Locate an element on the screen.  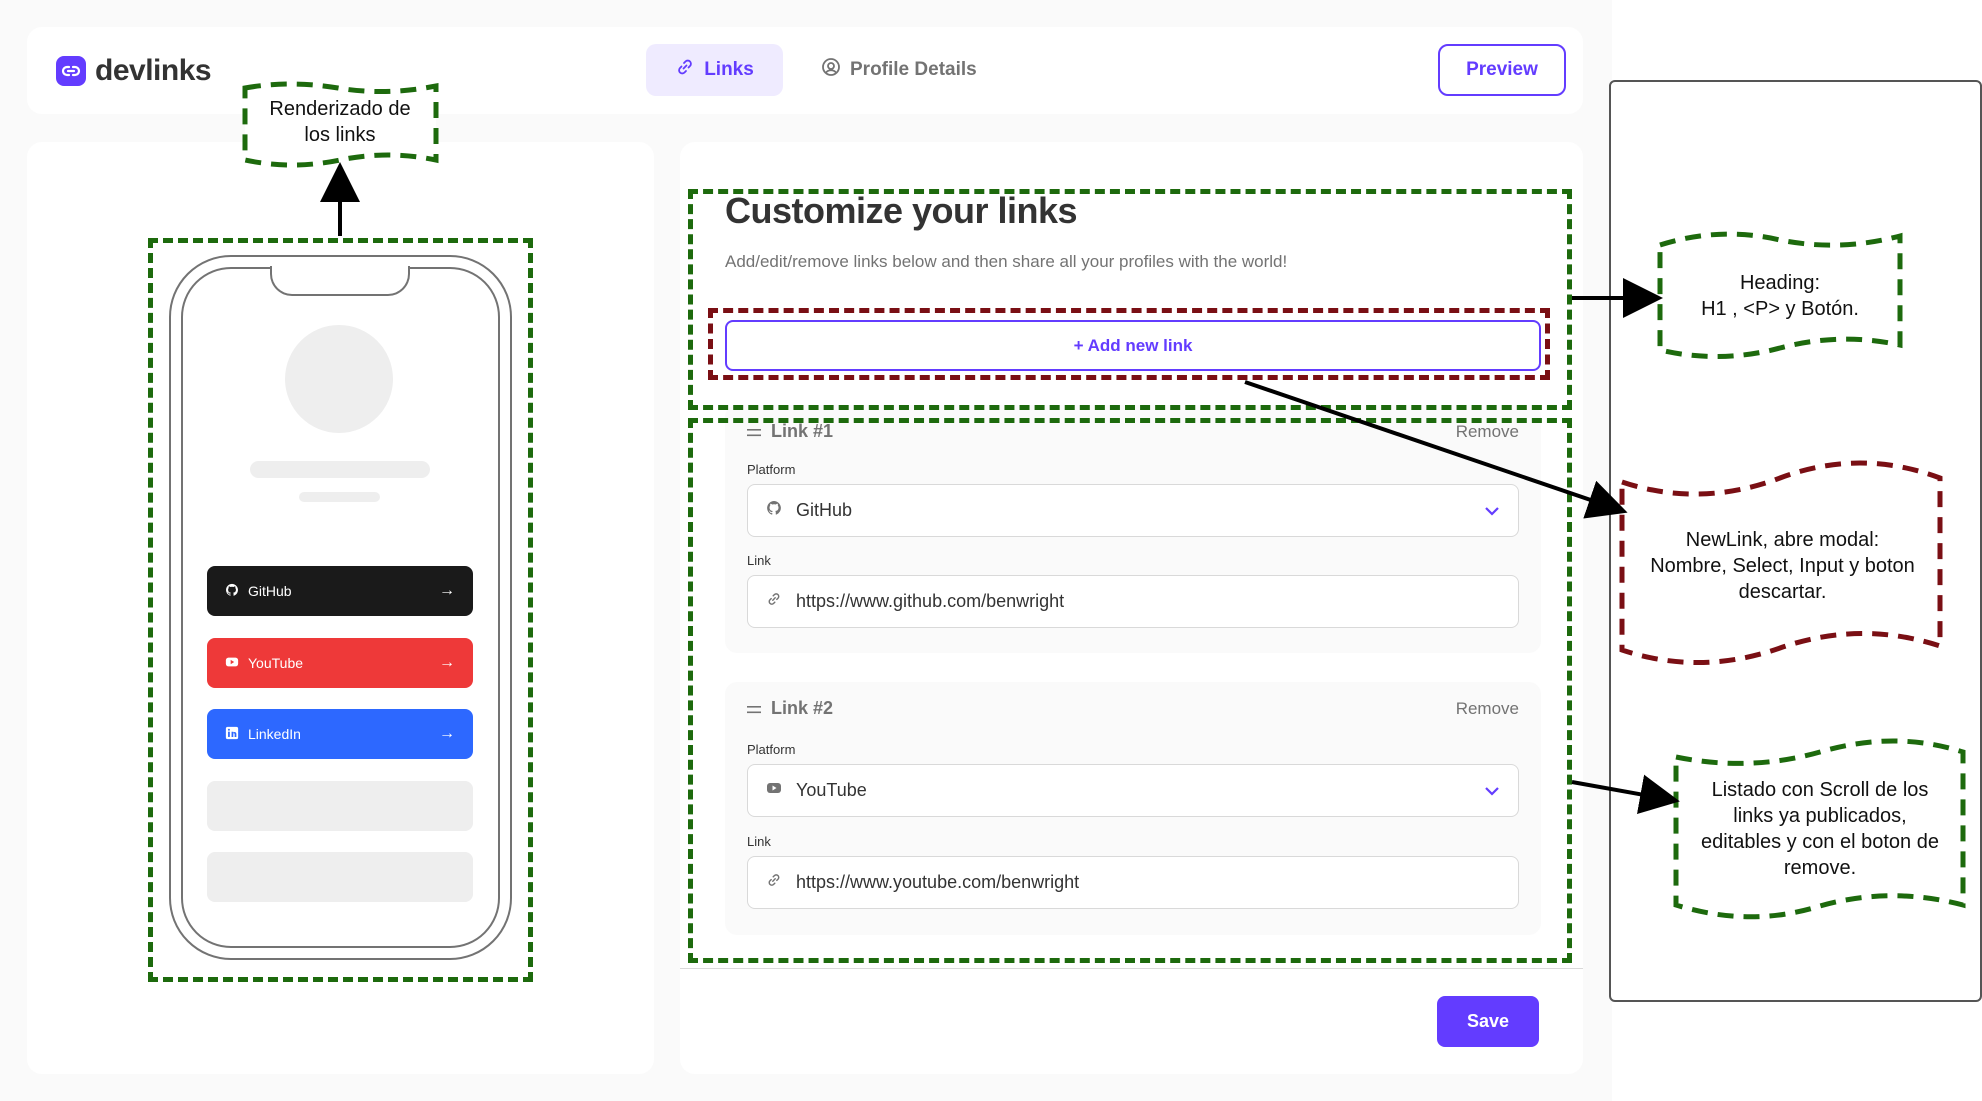
note-line: links ya publicados, is located at coordinates (1820, 816).